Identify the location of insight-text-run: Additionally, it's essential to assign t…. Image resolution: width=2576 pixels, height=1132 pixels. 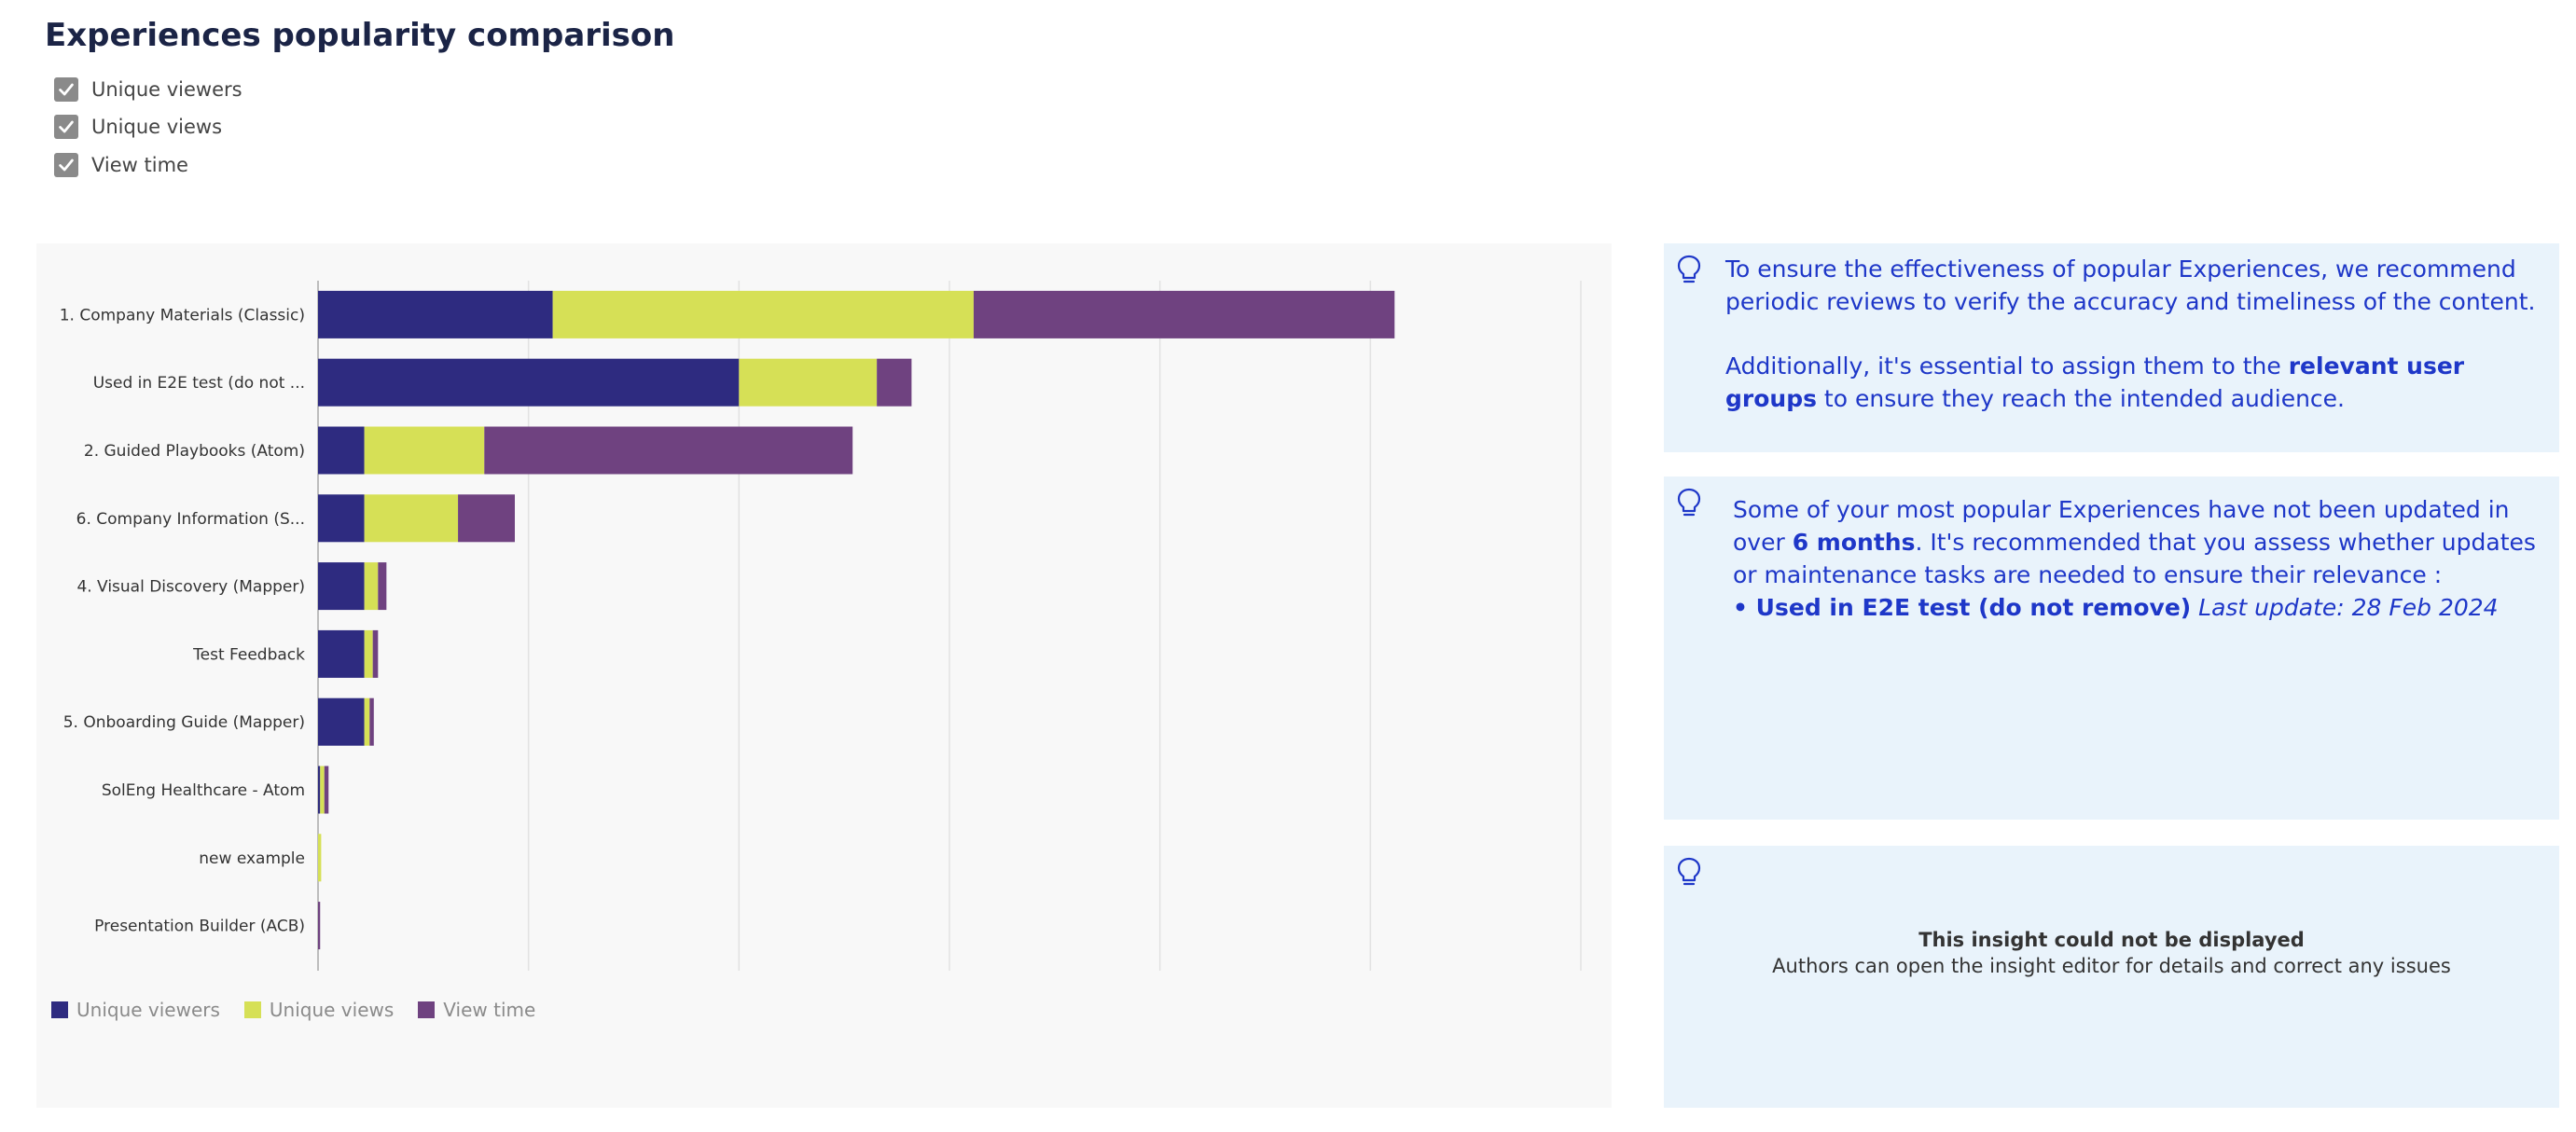
(2007, 366).